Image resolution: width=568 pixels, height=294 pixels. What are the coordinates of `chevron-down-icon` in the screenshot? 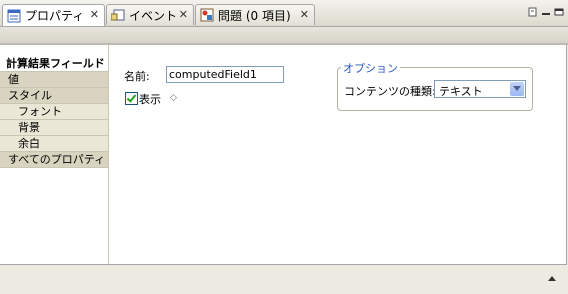 It's located at (517, 89).